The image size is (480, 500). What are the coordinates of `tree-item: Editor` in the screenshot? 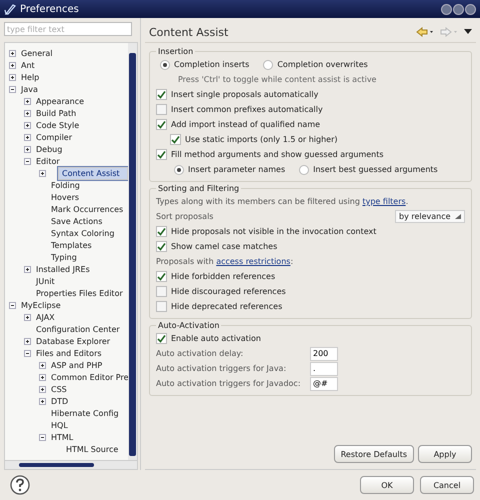 It's located at (48, 161).